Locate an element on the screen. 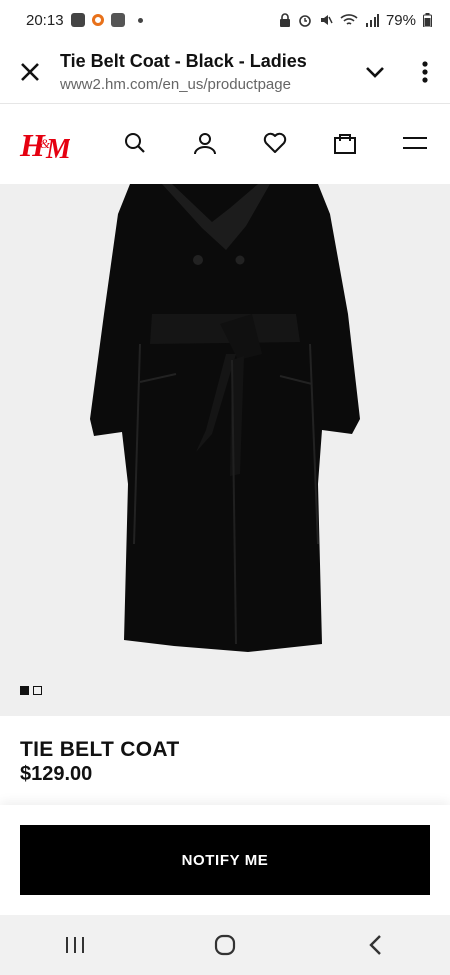 The height and width of the screenshot is (975, 450). pager-dot-active is located at coordinates (24, 690).